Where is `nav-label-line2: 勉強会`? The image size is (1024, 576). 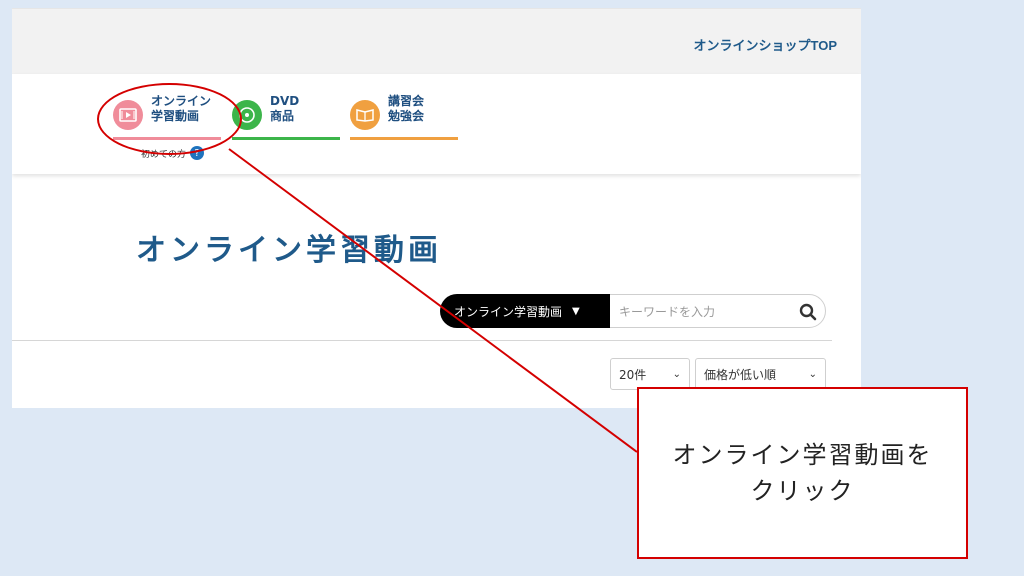 nav-label-line2: 勉強会 is located at coordinates (406, 116).